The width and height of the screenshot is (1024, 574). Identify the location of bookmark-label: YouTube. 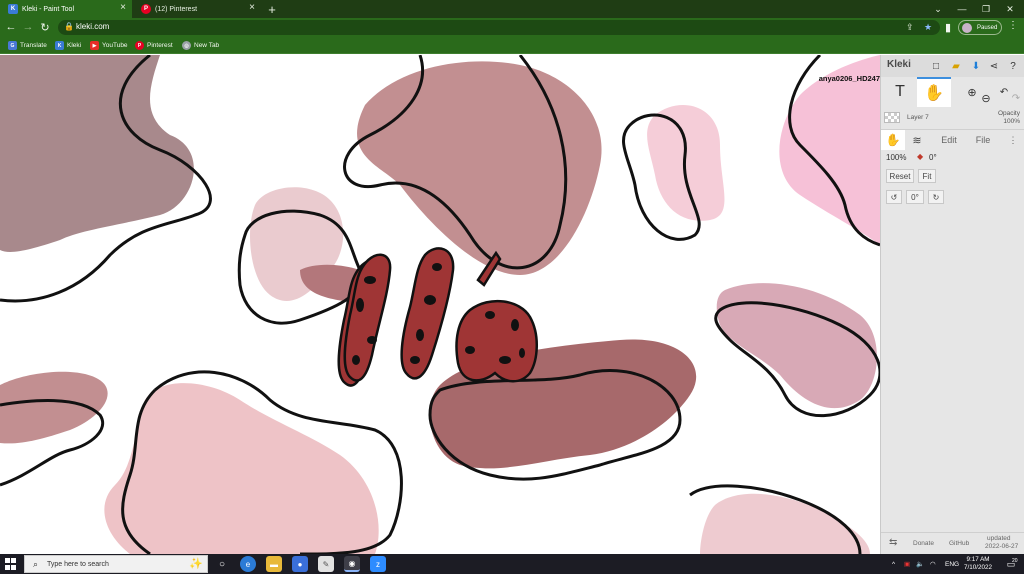
(115, 45).